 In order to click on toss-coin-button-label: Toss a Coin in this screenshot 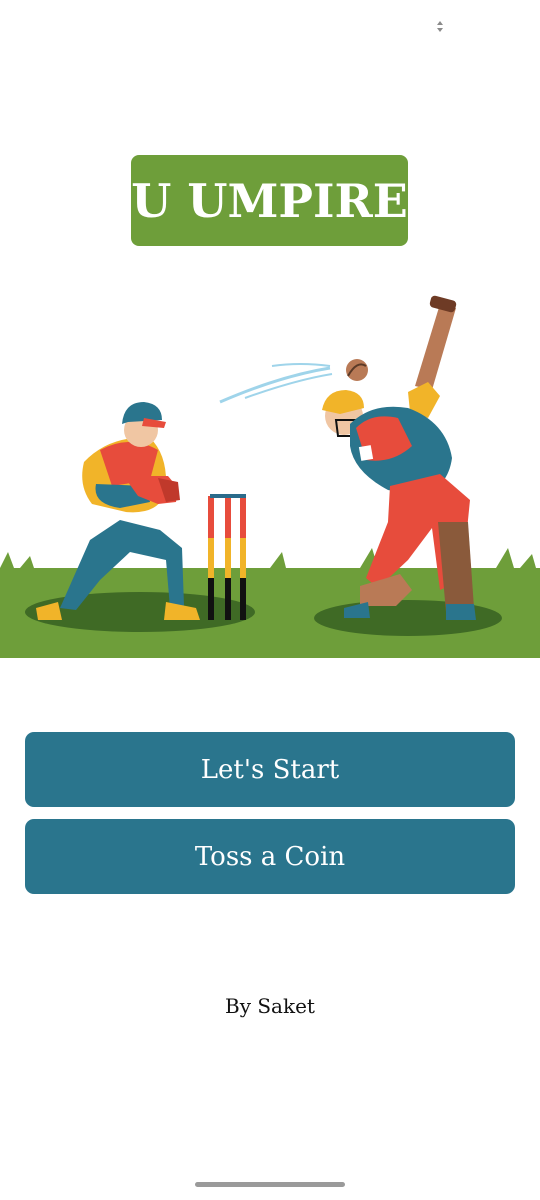, I will do `click(270, 856)`.